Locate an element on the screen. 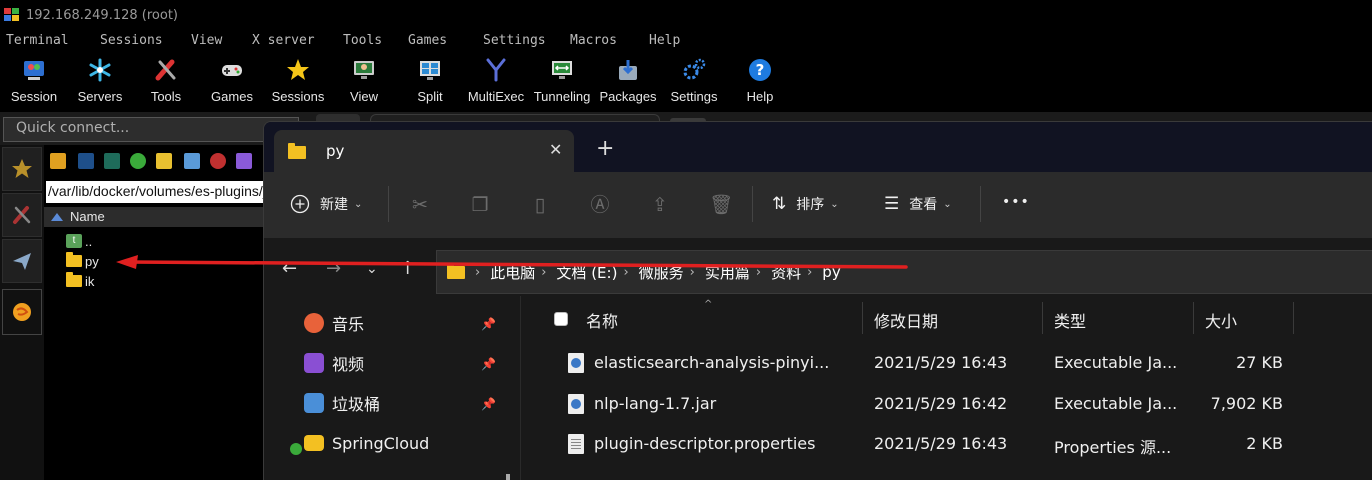 The width and height of the screenshot is (1372, 480). column-size: 大小 is located at coordinates (1221, 320).